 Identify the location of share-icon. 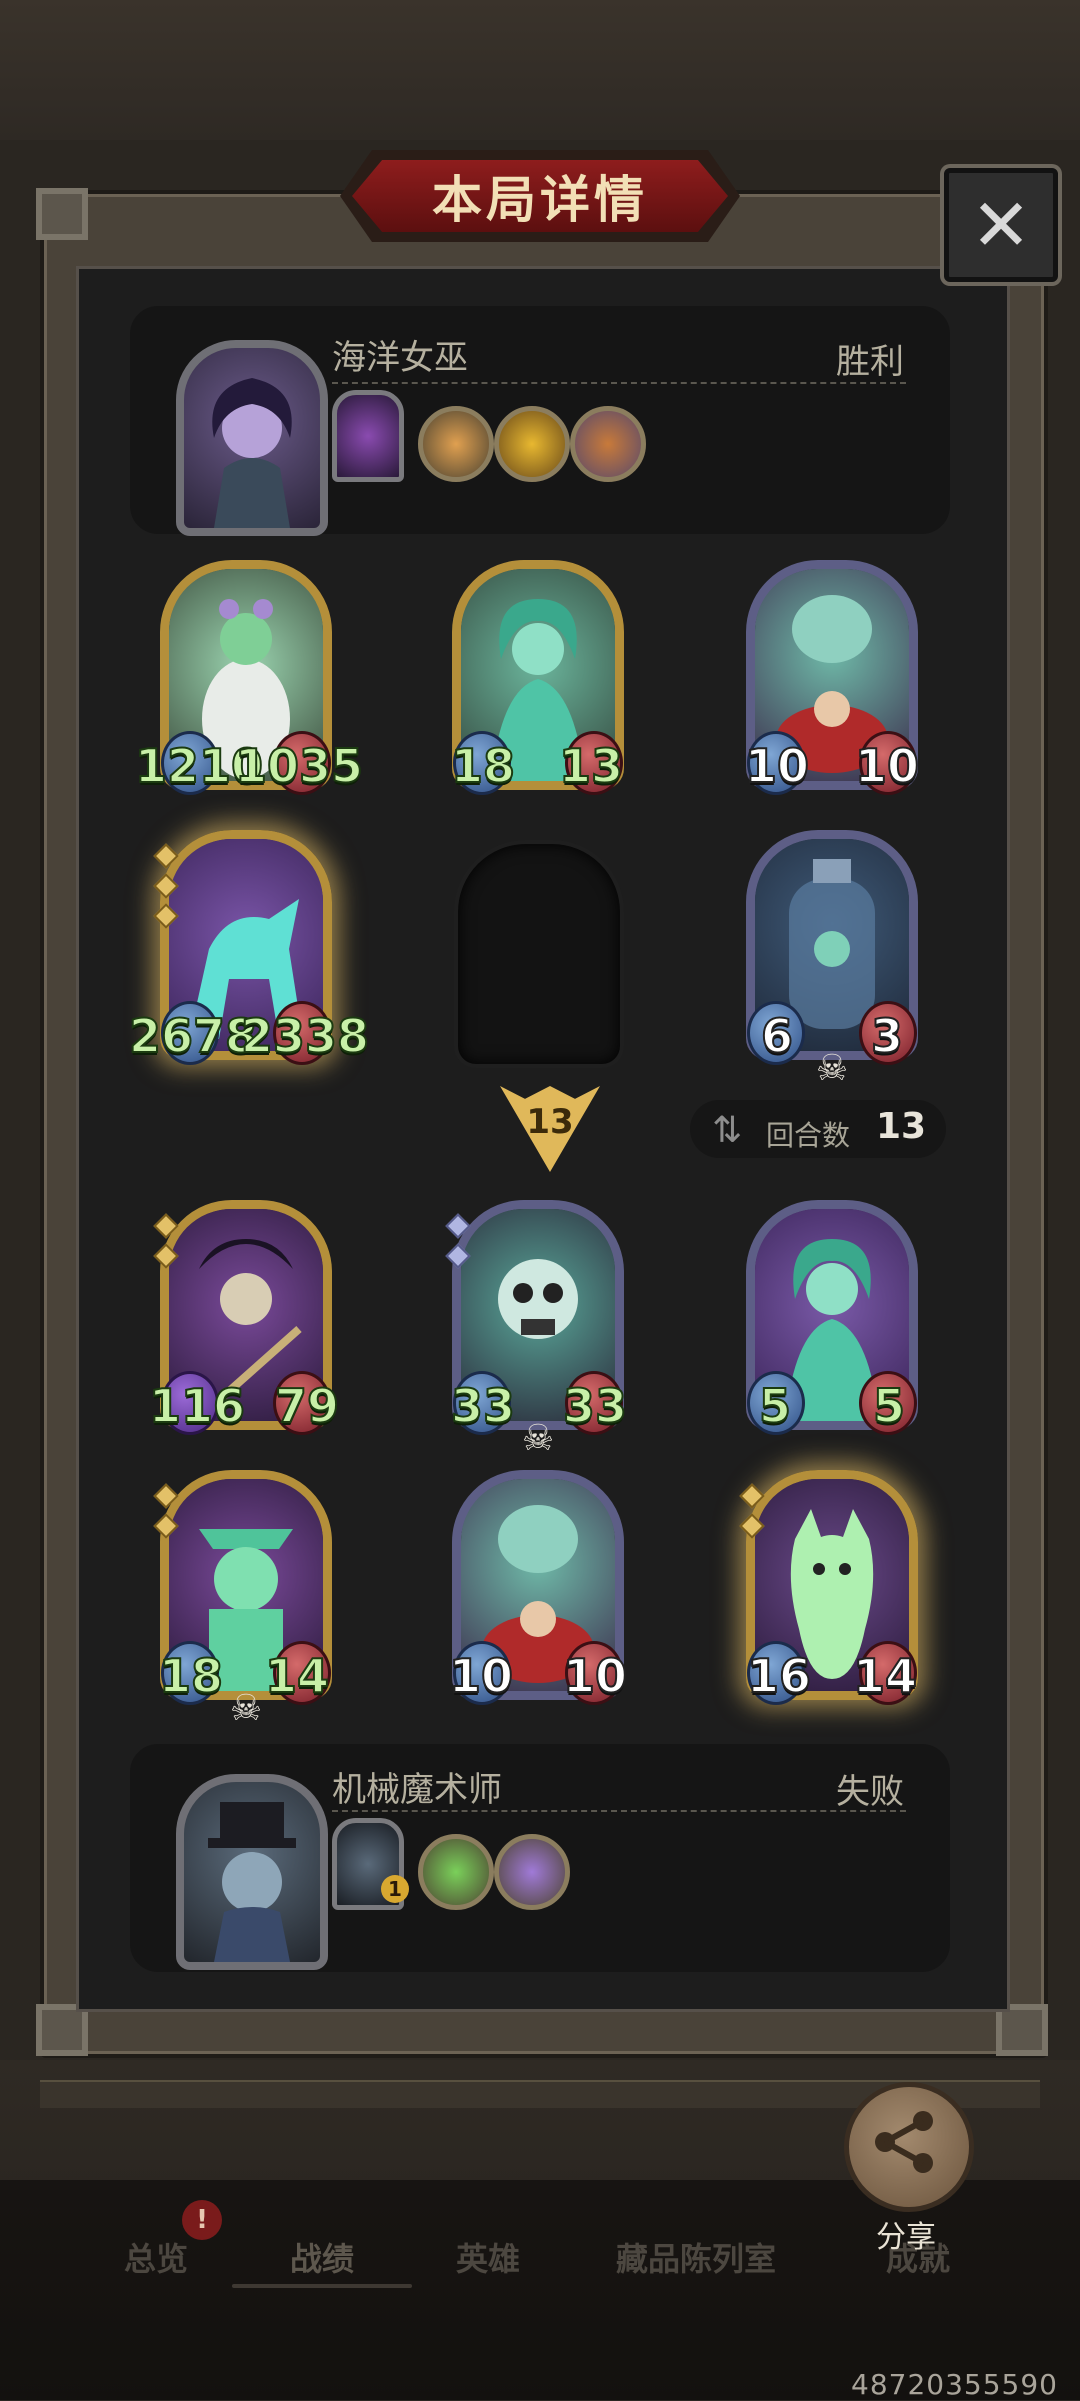
(904, 2142).